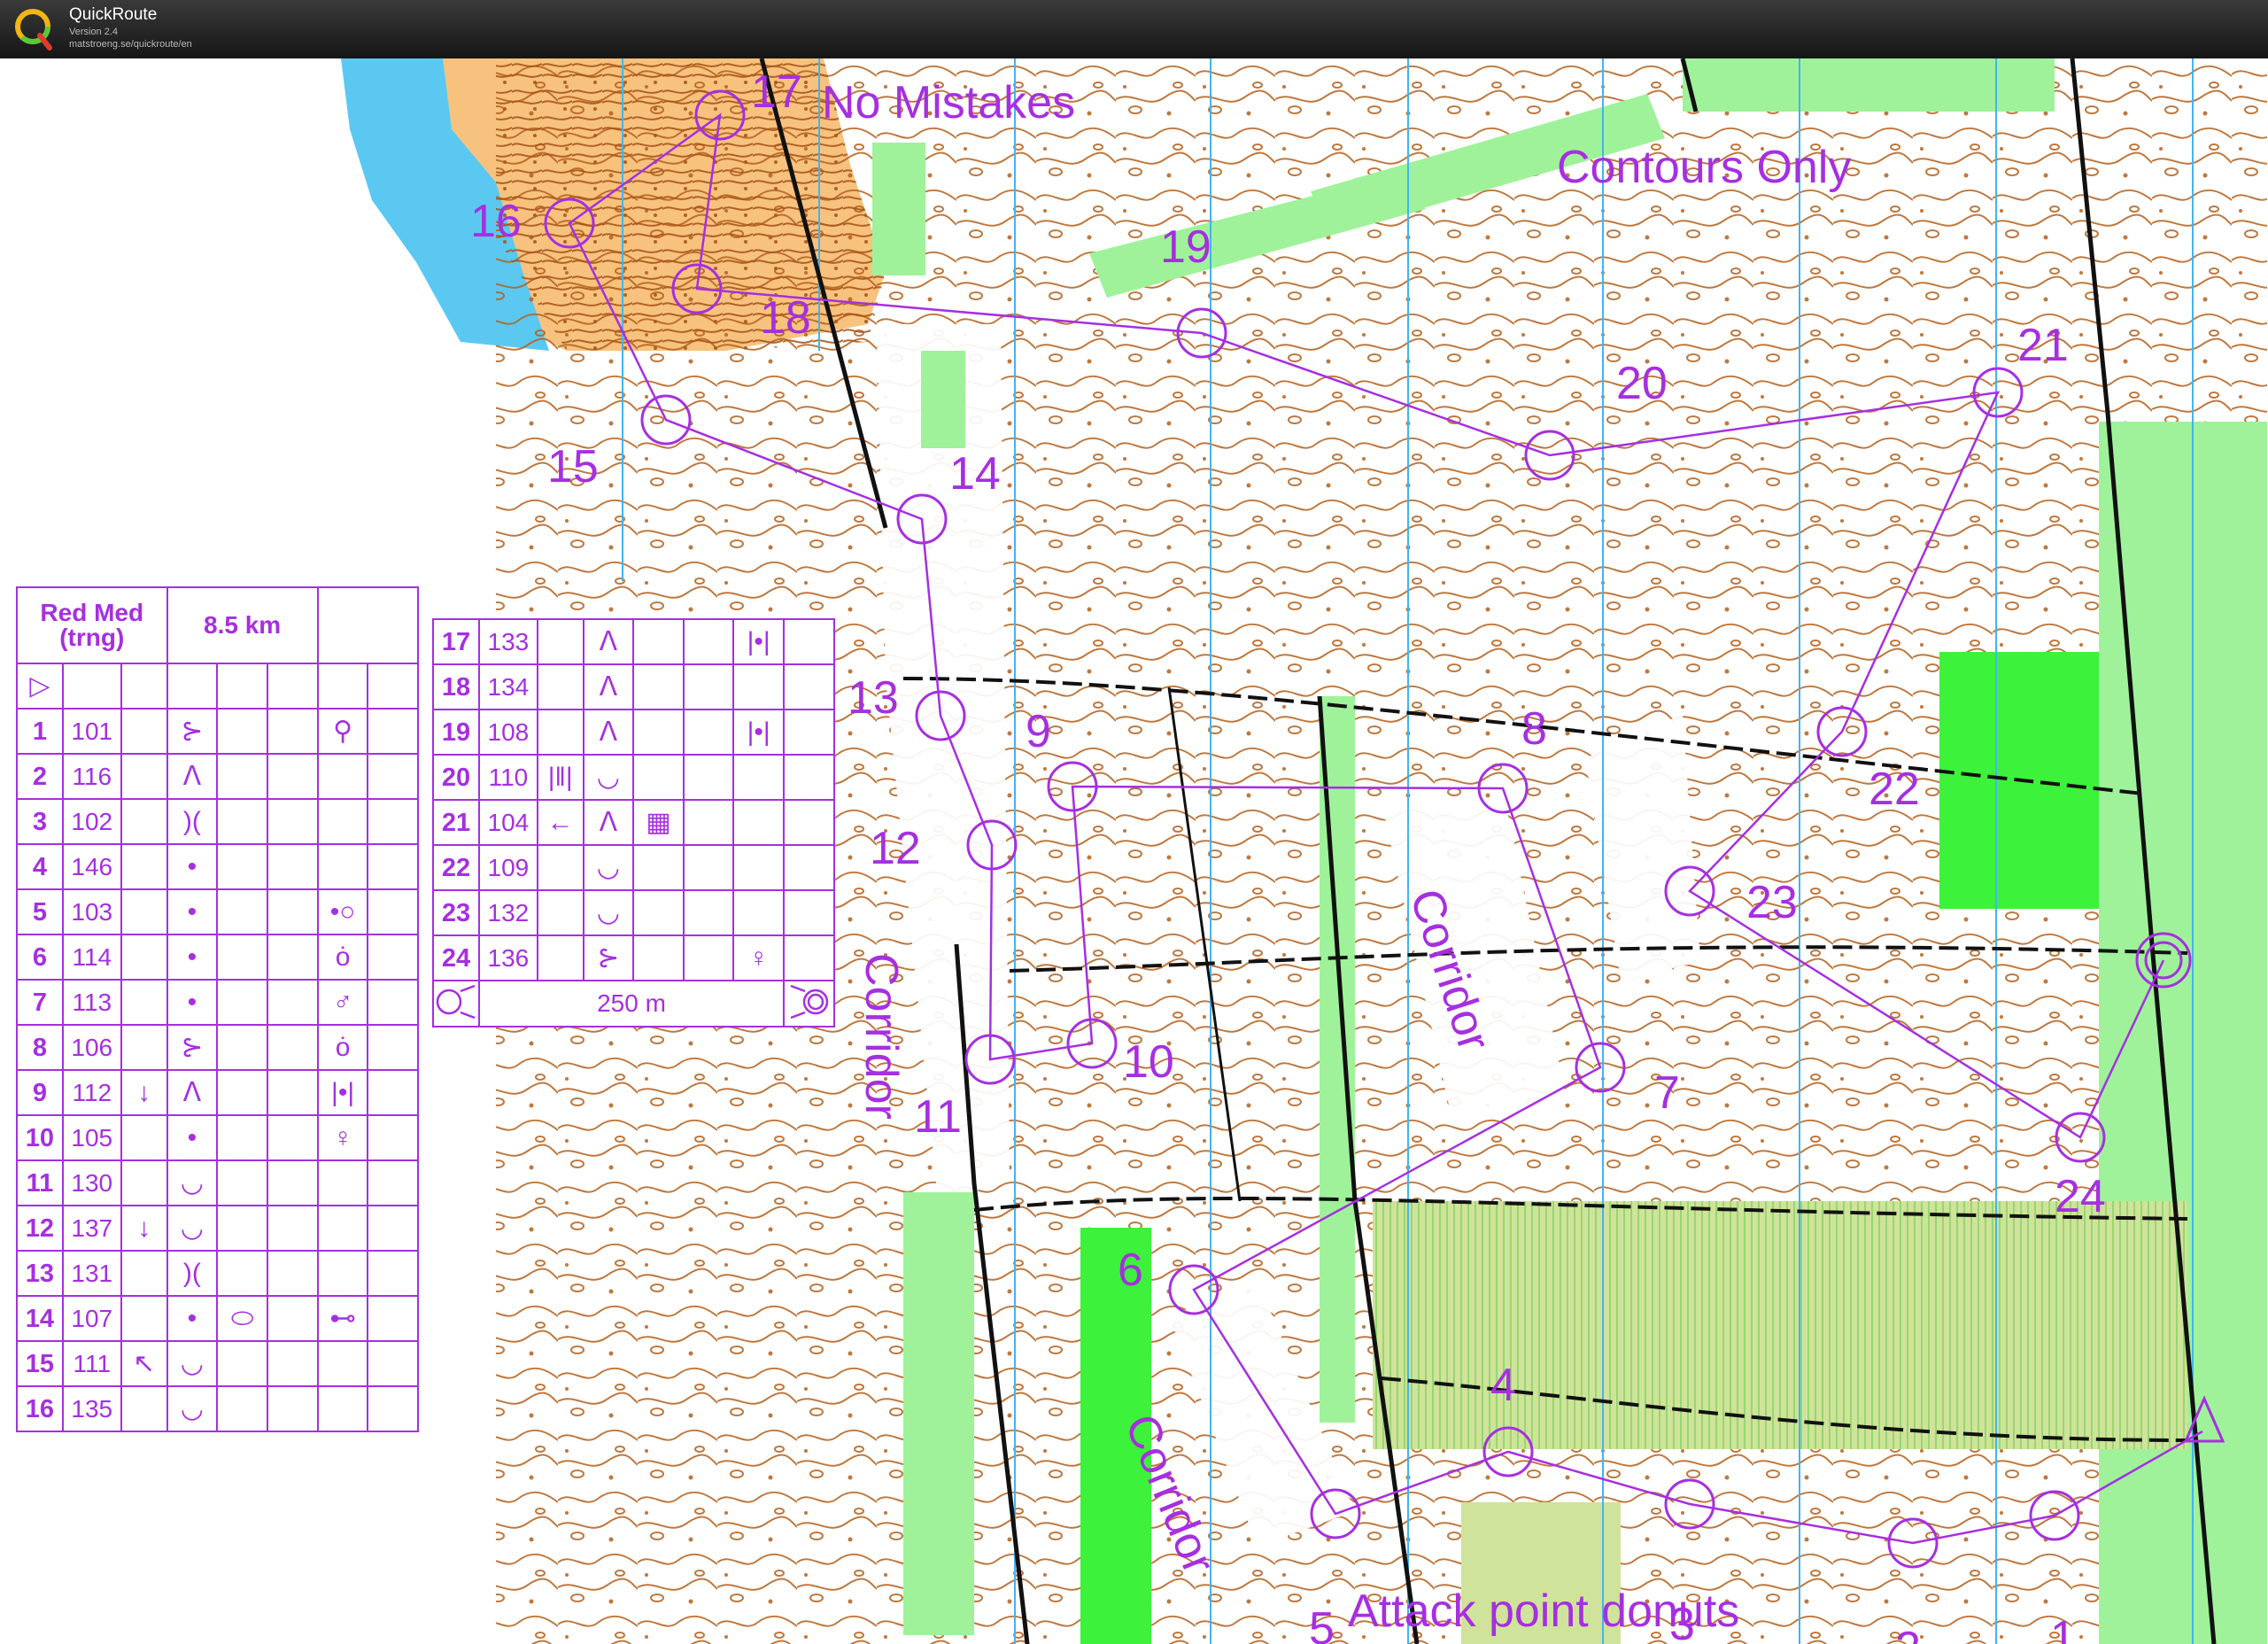 The width and height of the screenshot is (2268, 1644). Describe the element at coordinates (40, 686) in the screenshot. I see `start-symbol-cell: ▷` at that location.